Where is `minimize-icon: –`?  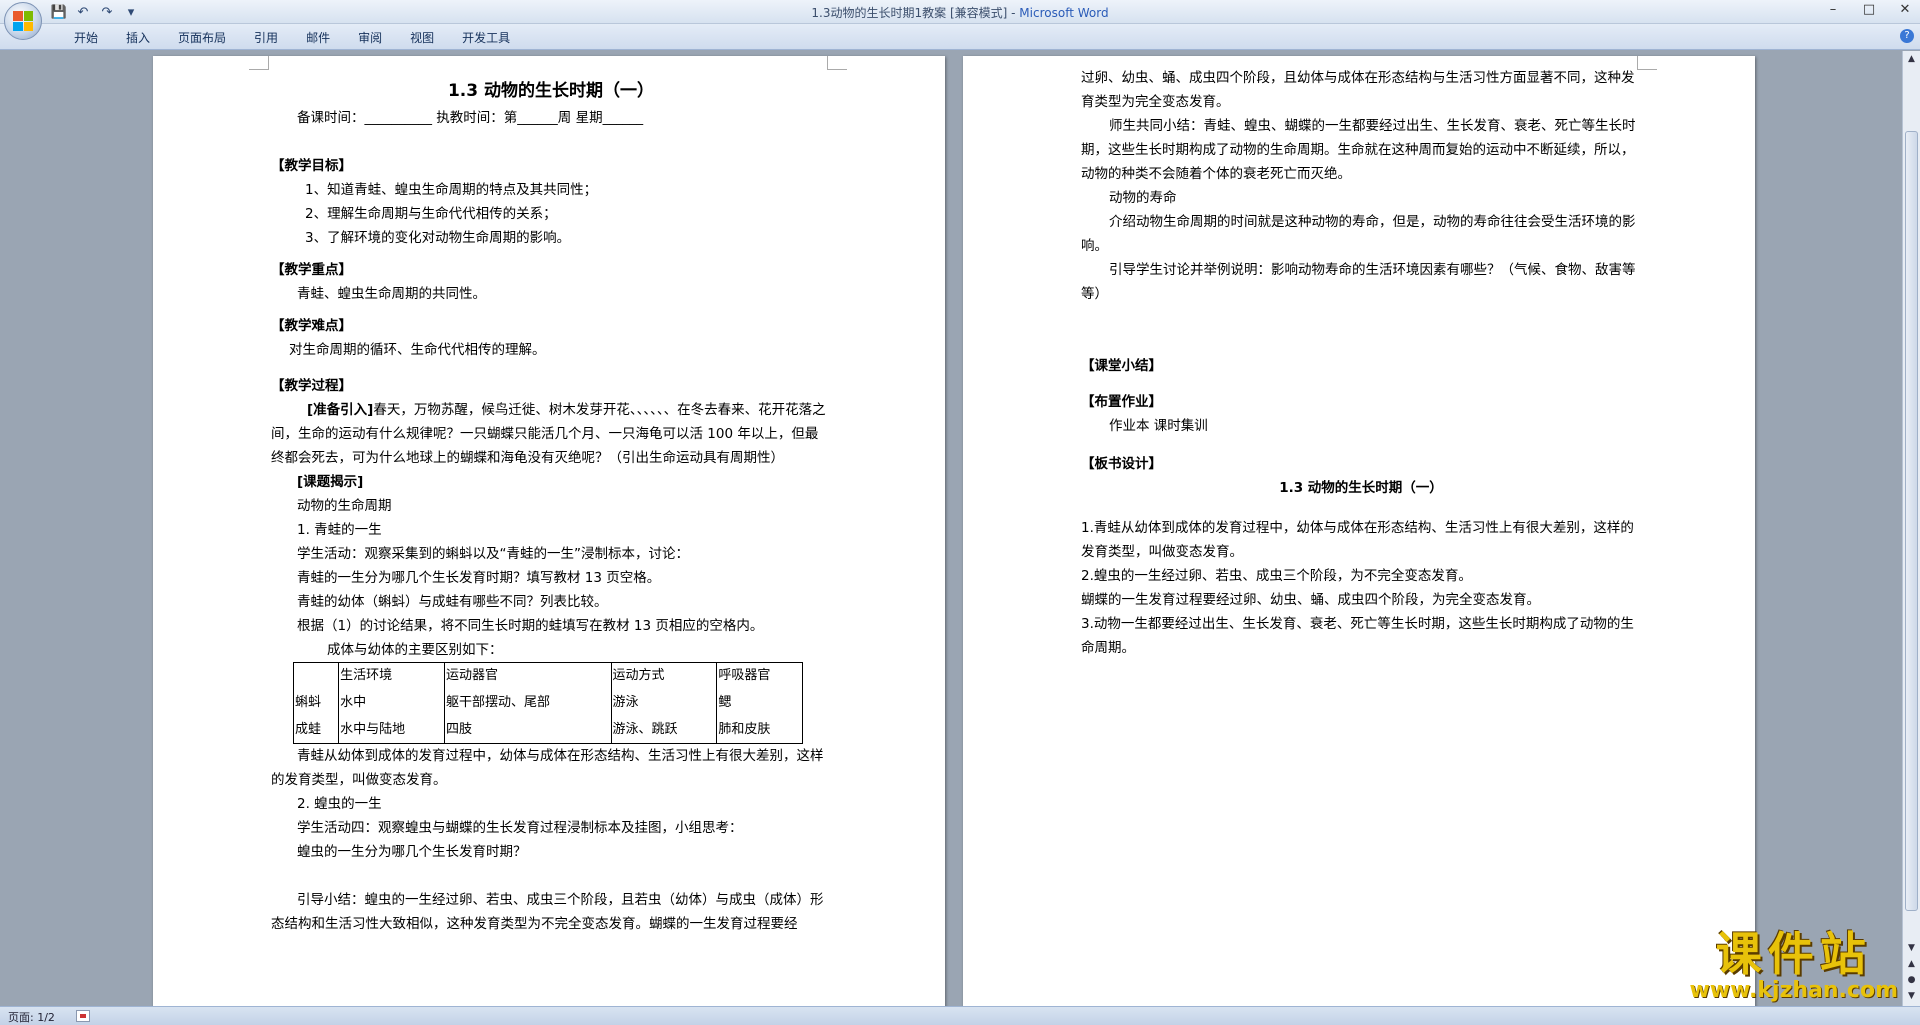
minimize-icon: – is located at coordinates (1833, 9).